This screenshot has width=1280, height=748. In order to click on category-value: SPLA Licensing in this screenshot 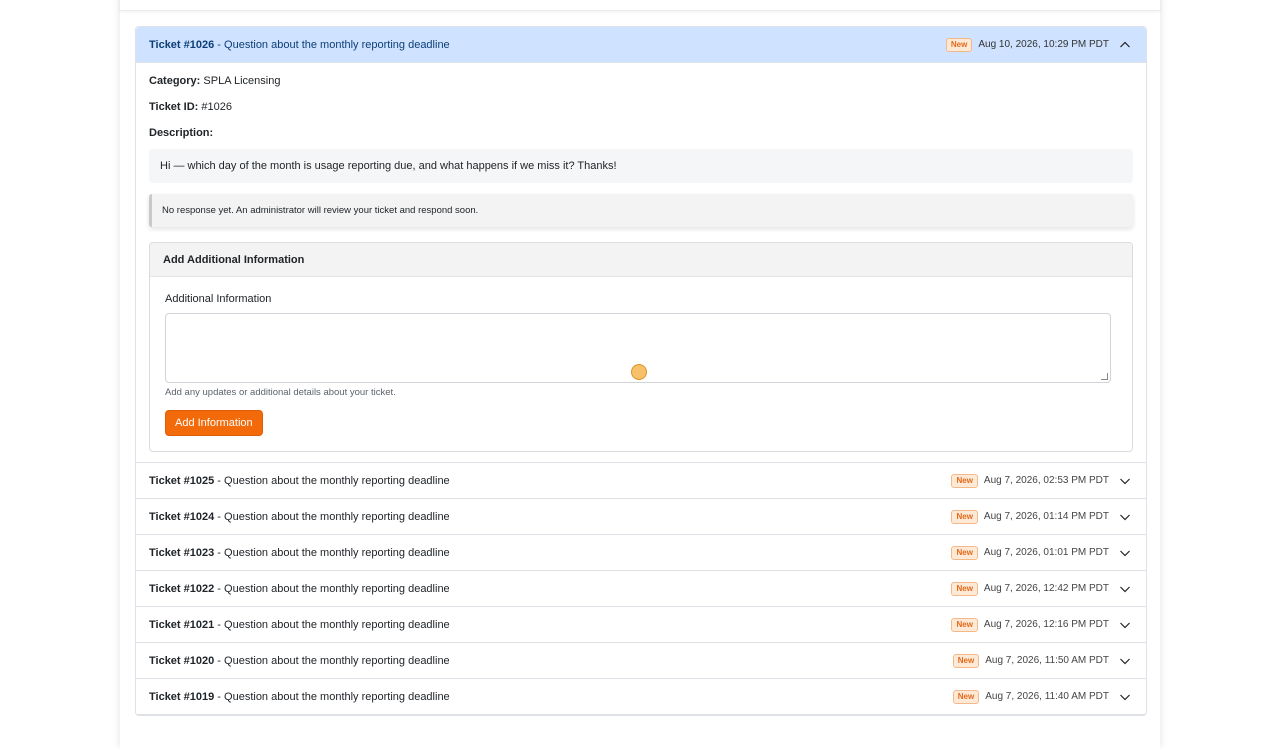, I will do `click(240, 81)`.